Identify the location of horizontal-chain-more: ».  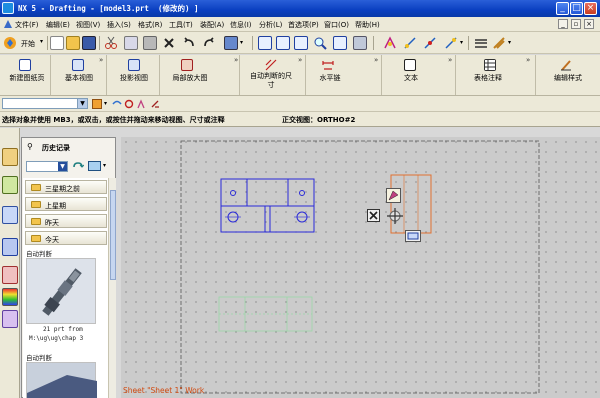
(376, 60).